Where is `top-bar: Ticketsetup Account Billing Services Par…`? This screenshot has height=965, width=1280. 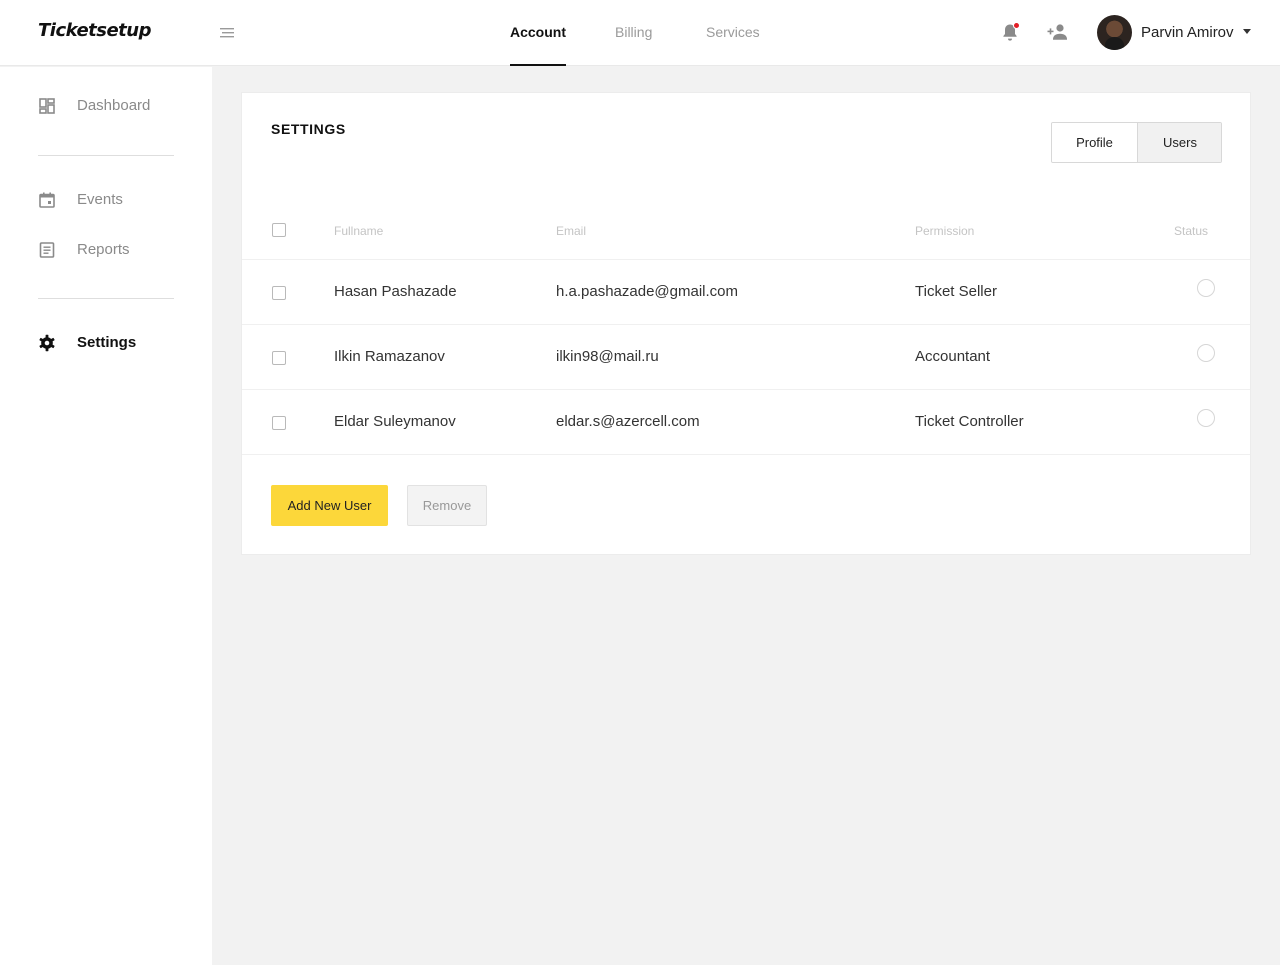
top-bar: Ticketsetup Account Billing Services Par… is located at coordinates (640, 33).